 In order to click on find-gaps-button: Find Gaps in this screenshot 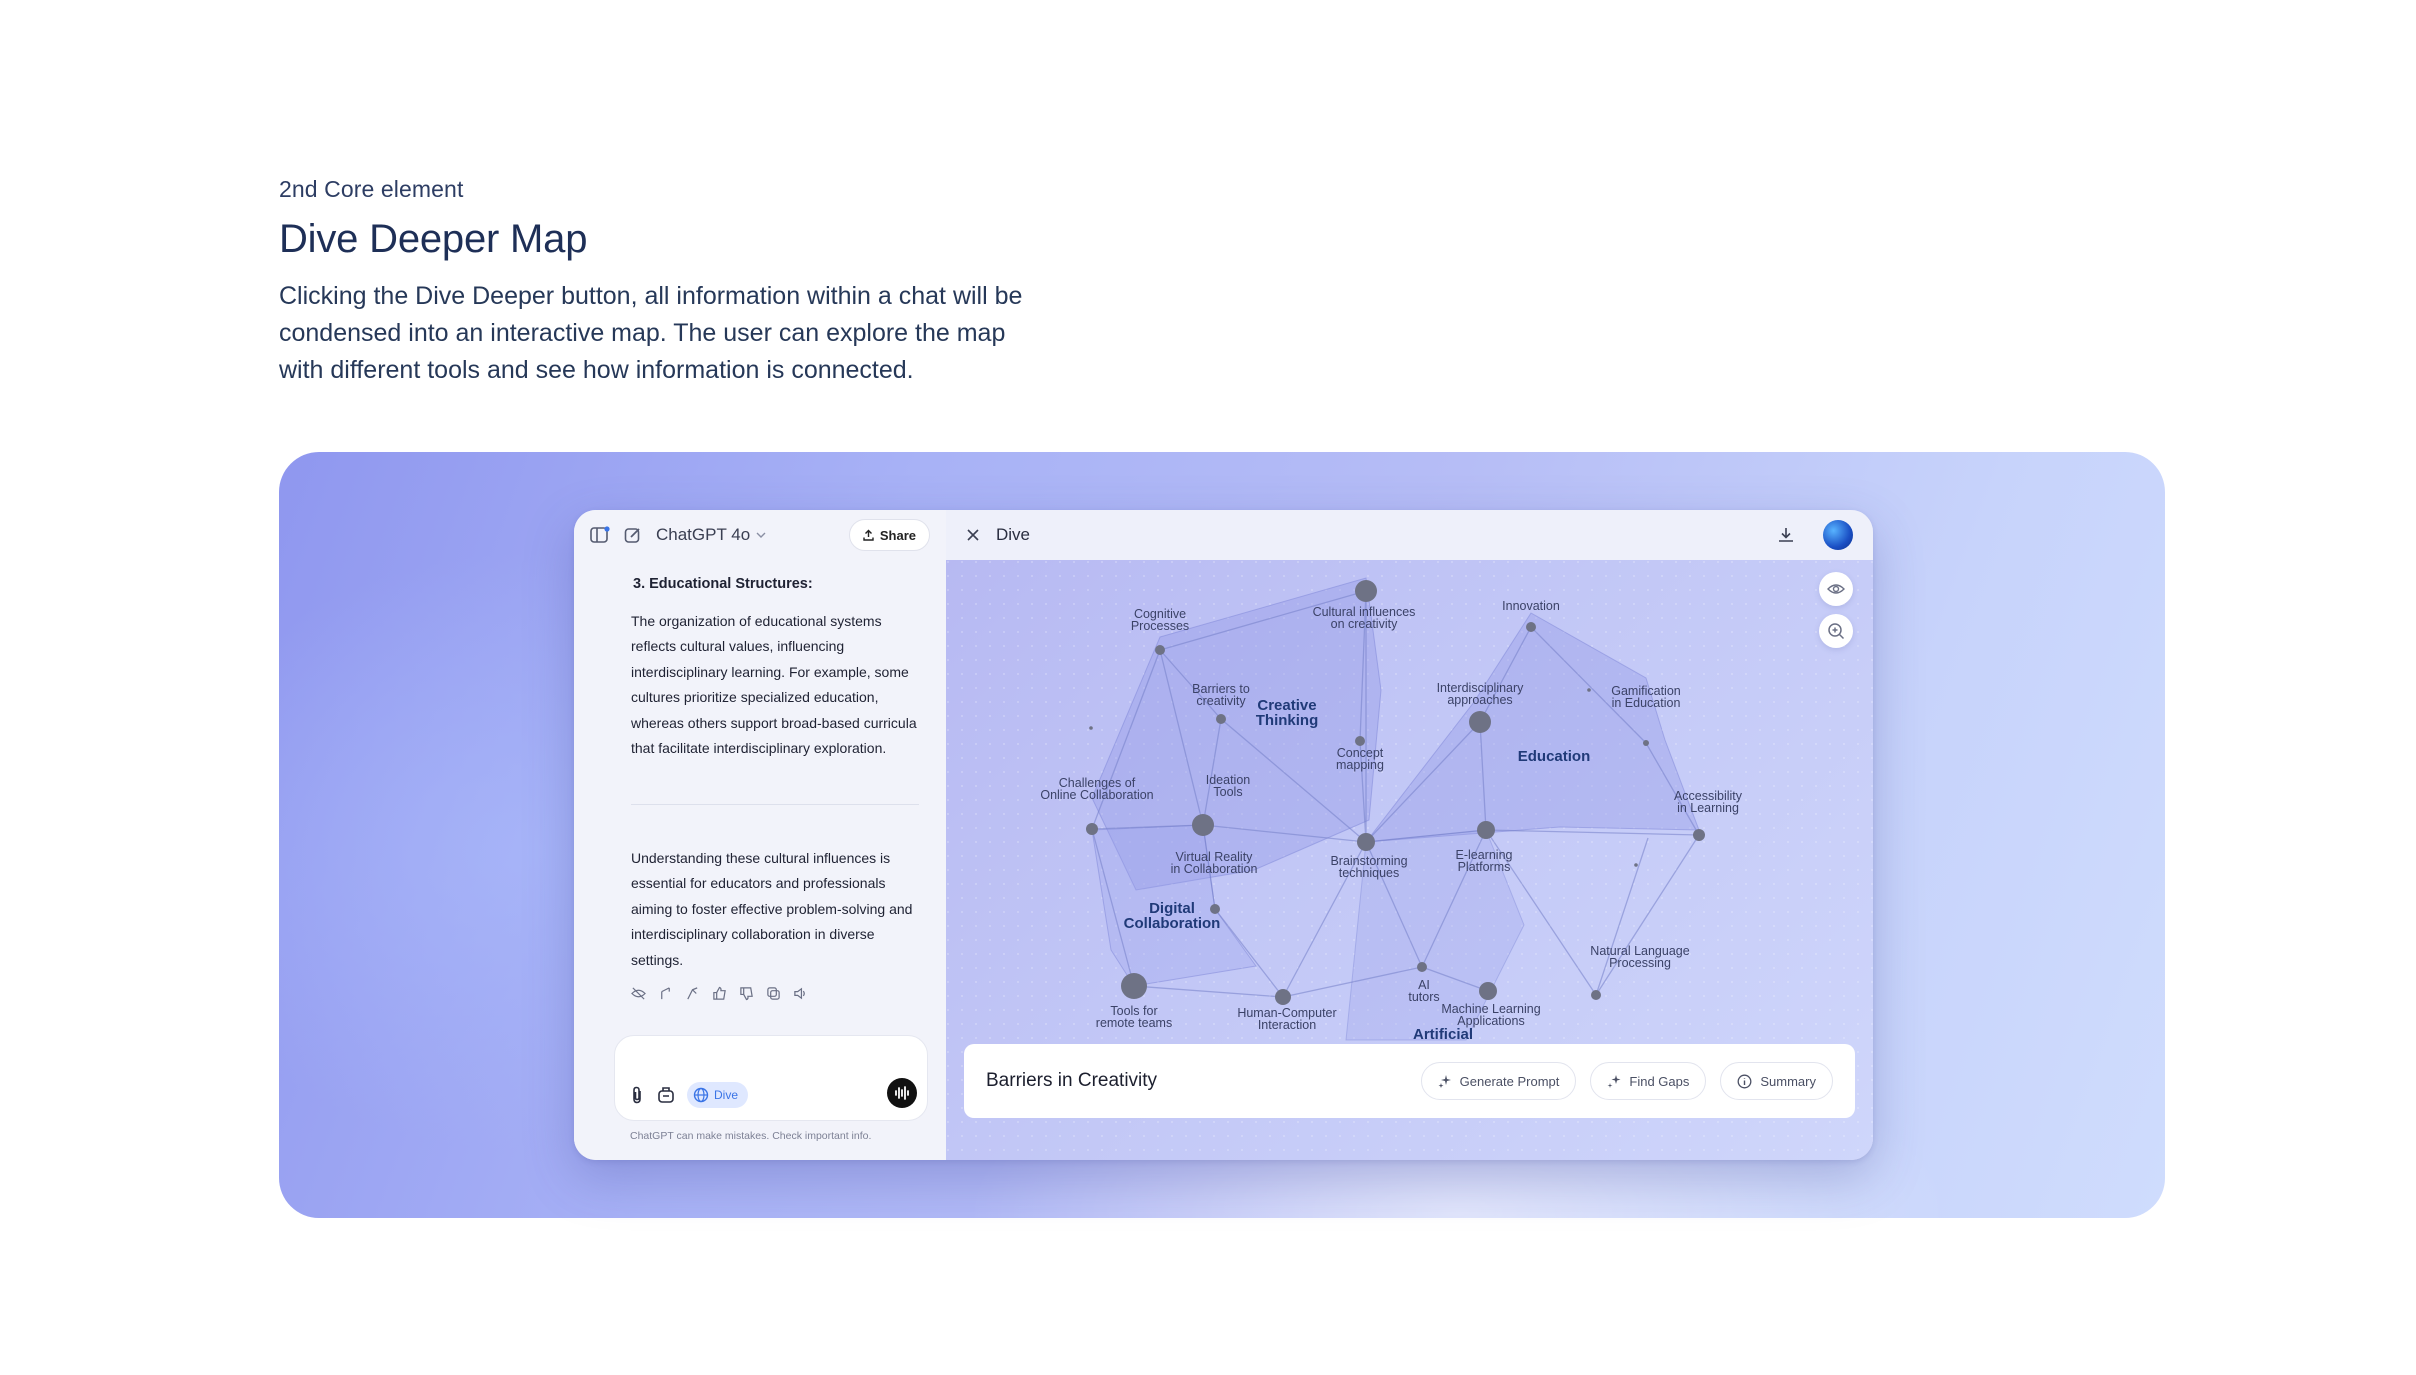, I will do `click(1648, 1081)`.